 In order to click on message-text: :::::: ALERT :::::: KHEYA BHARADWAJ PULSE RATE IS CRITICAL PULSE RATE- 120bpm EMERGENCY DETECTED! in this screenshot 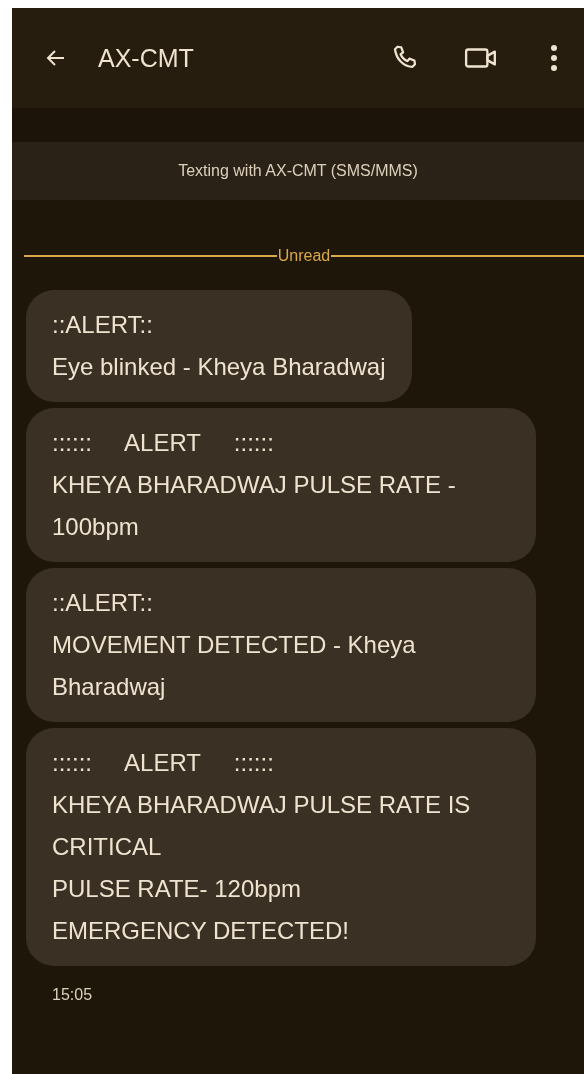, I will do `click(262, 847)`.